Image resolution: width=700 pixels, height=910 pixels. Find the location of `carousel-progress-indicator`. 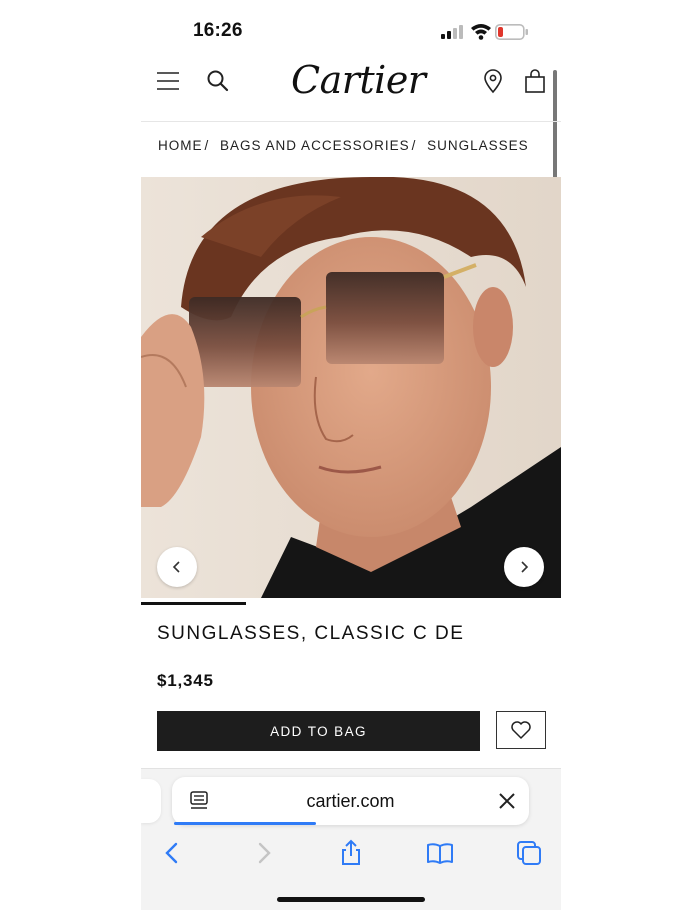

carousel-progress-indicator is located at coordinates (193, 603).